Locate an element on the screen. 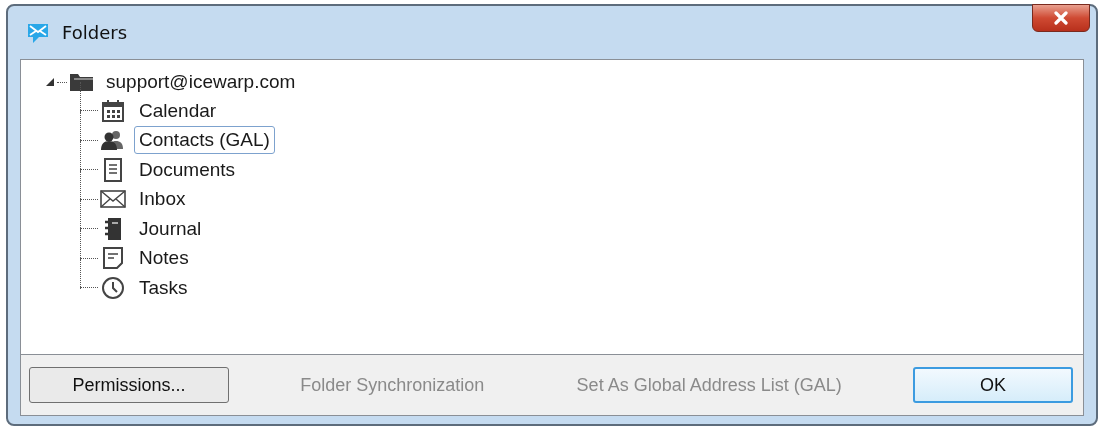  note-icon is located at coordinates (113, 258).